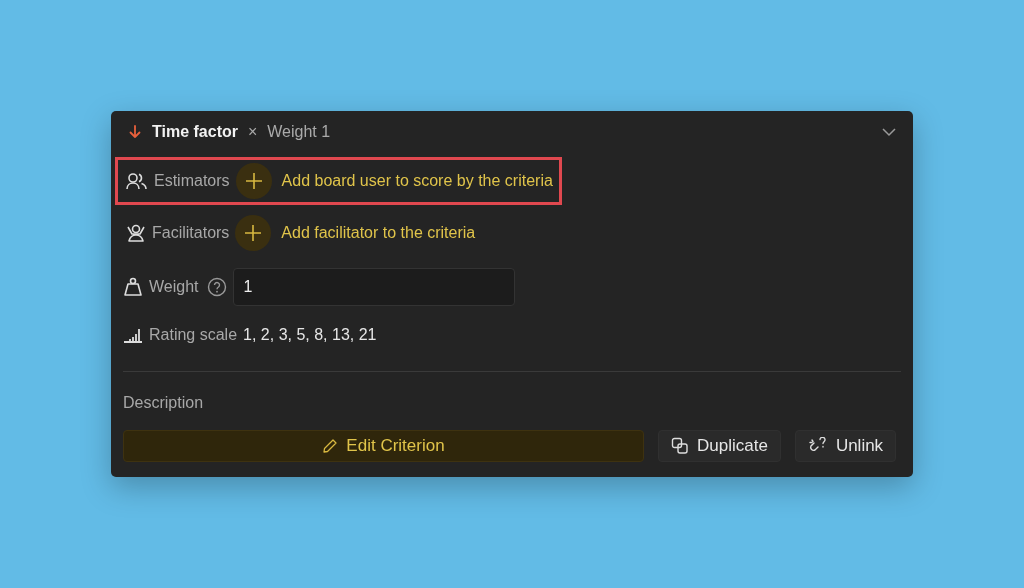 The width and height of the screenshot is (1024, 588). Describe the element at coordinates (136, 233) in the screenshot. I see `person-icon` at that location.